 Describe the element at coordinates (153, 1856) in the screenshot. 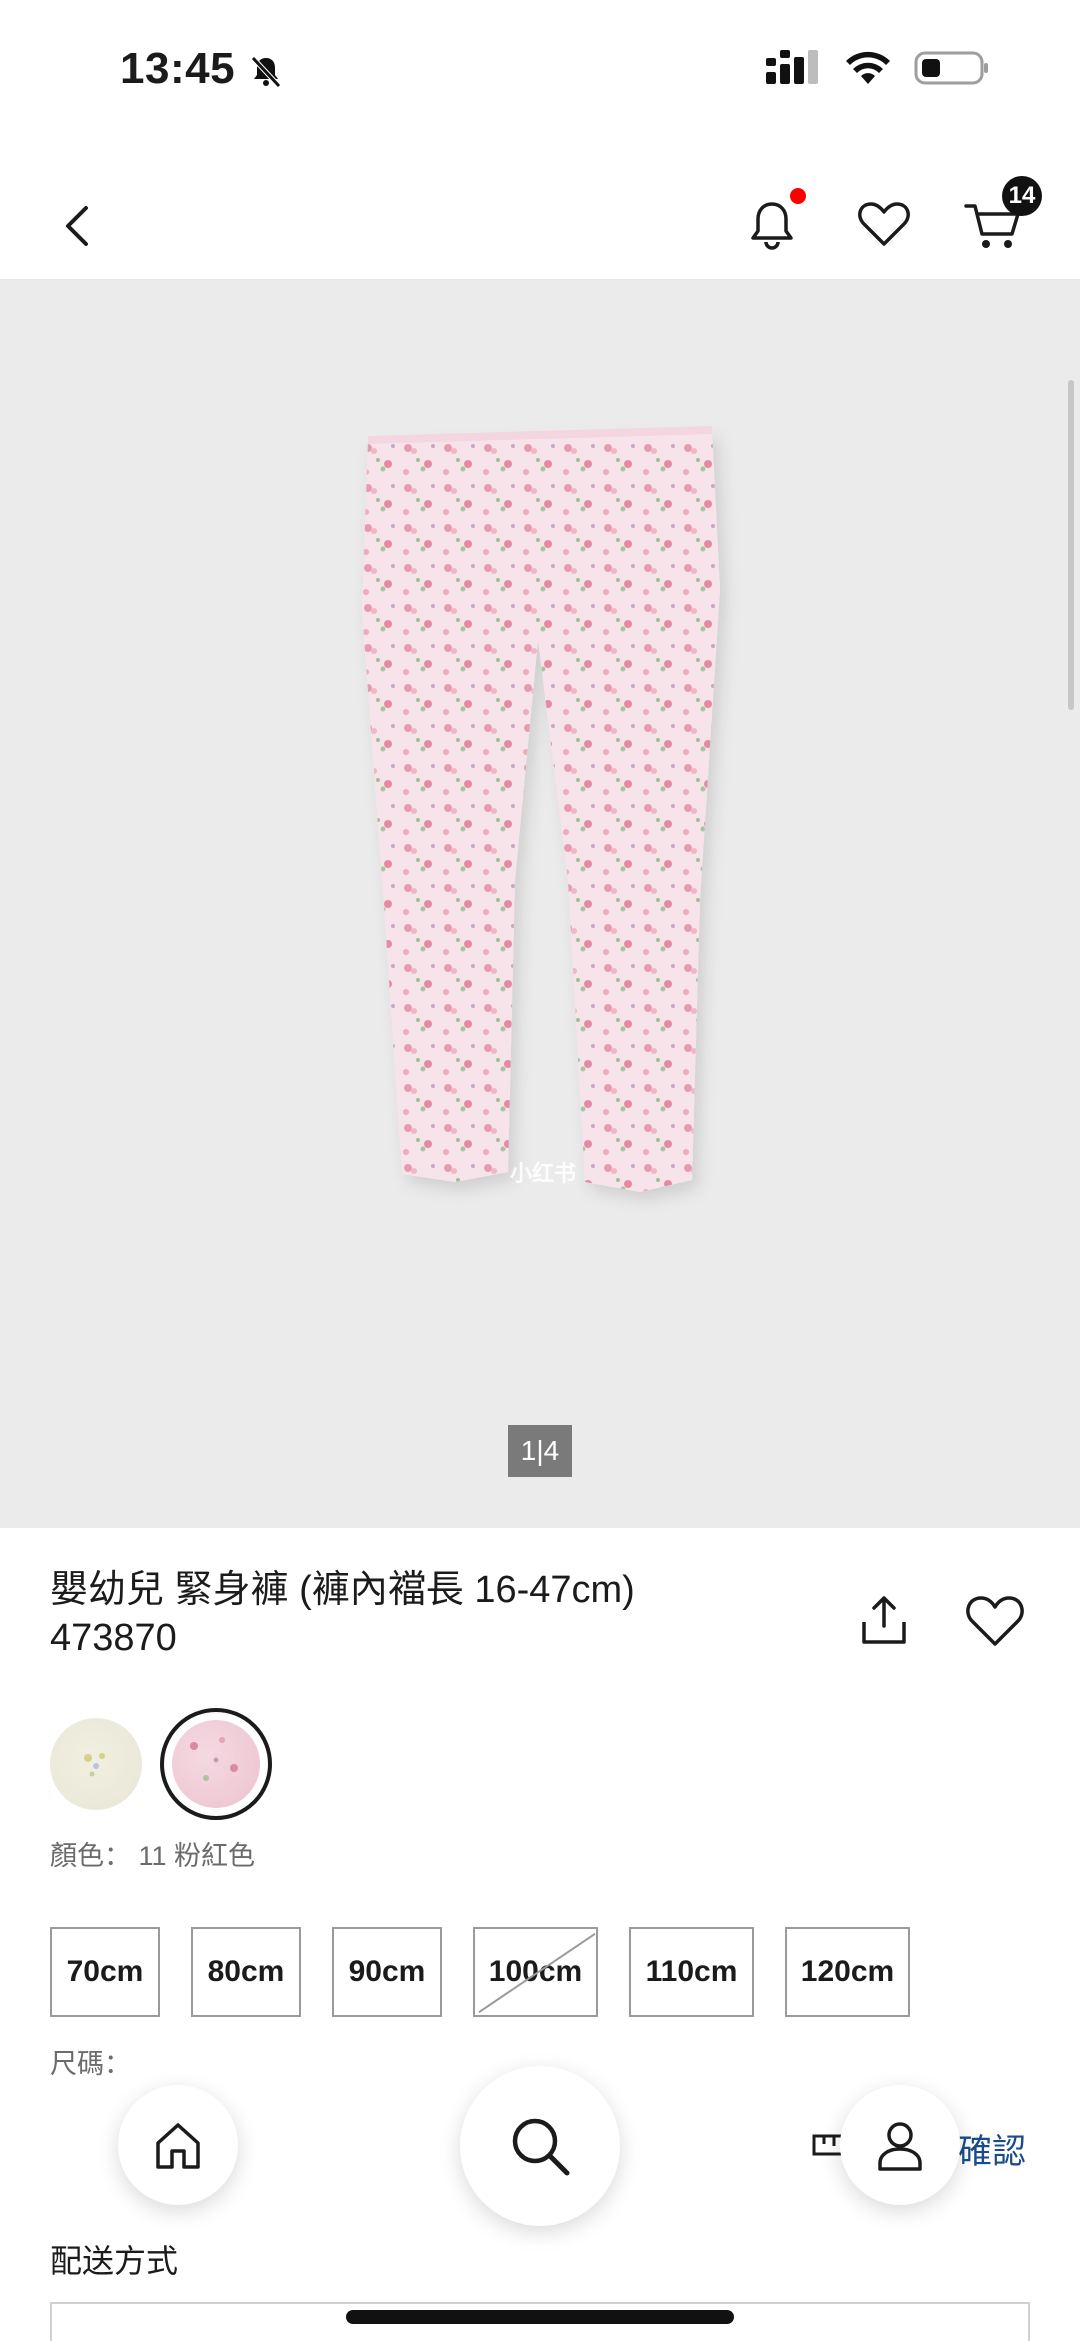

I see `color-label: 顏色： 11 粉紅色` at that location.